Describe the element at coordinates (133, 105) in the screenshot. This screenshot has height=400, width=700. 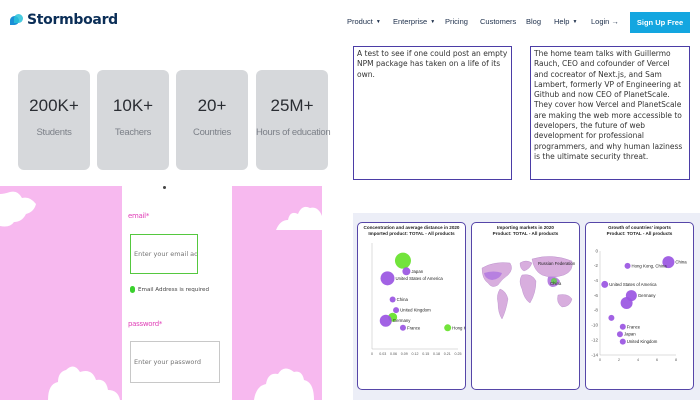
I see `stat-value: 10K+` at that location.